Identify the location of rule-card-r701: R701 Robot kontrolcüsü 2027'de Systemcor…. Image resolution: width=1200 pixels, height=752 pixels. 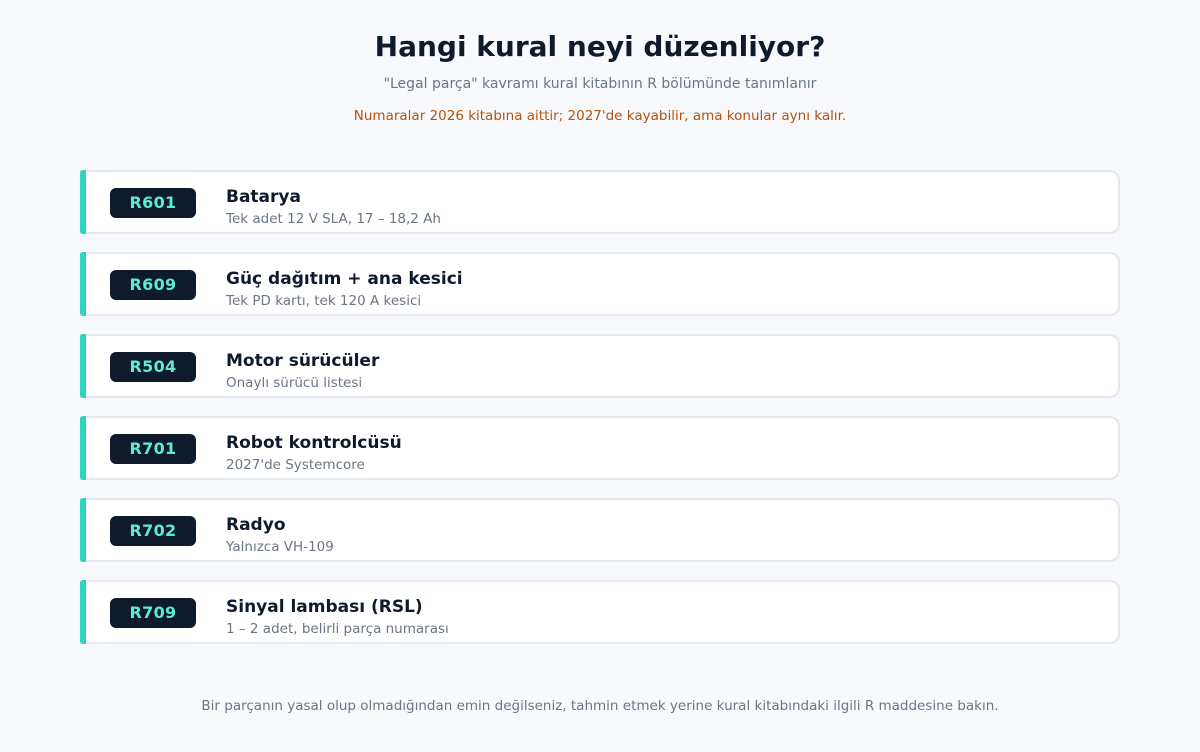
(600, 448).